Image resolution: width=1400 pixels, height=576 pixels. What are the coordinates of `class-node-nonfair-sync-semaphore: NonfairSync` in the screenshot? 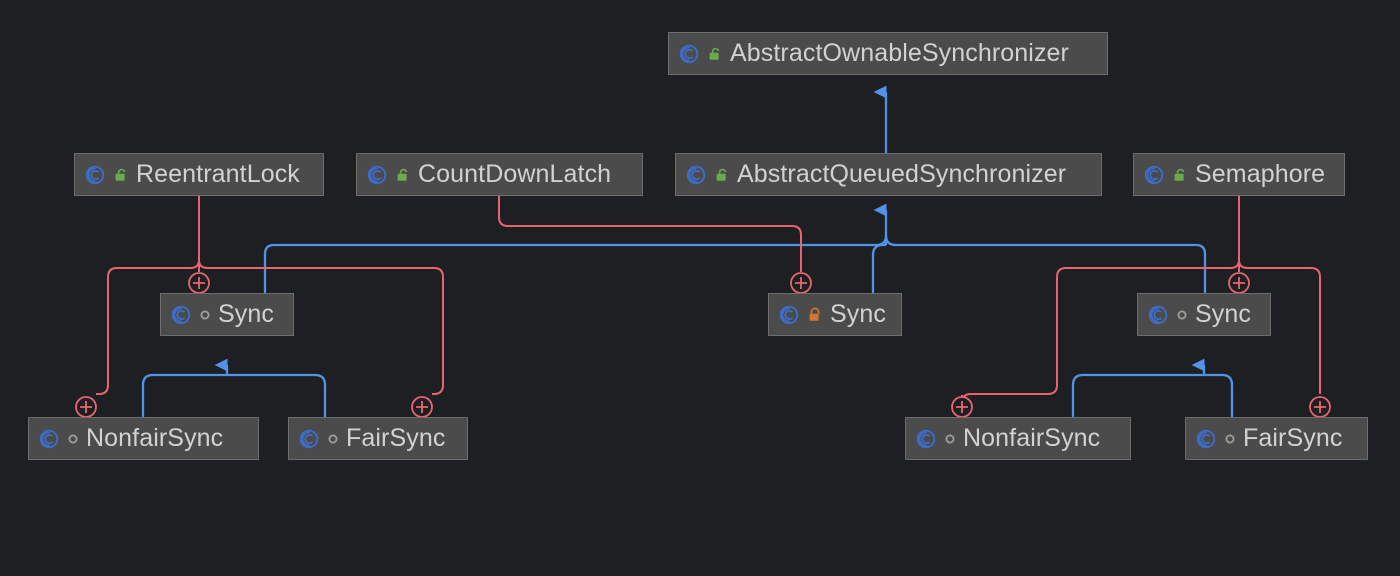 It's located at (1018, 438).